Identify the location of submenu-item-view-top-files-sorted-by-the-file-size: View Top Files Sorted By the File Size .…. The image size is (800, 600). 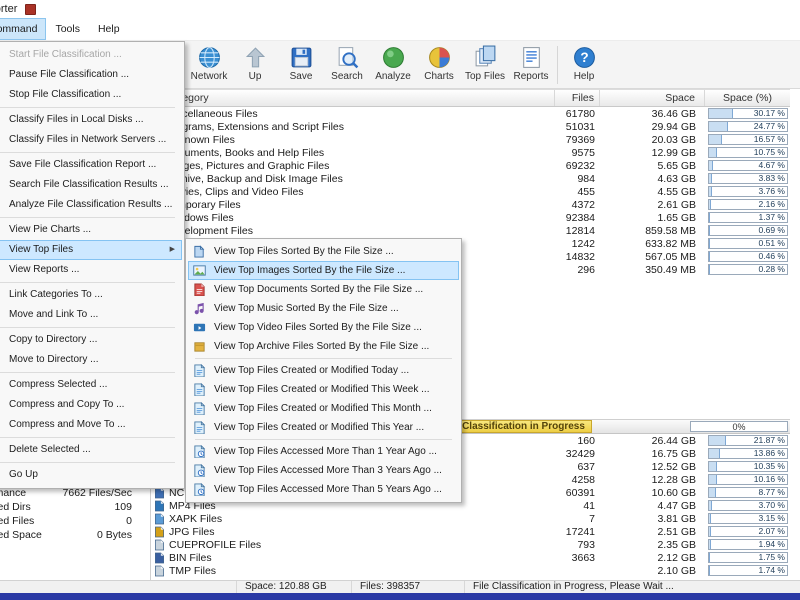
(323, 251).